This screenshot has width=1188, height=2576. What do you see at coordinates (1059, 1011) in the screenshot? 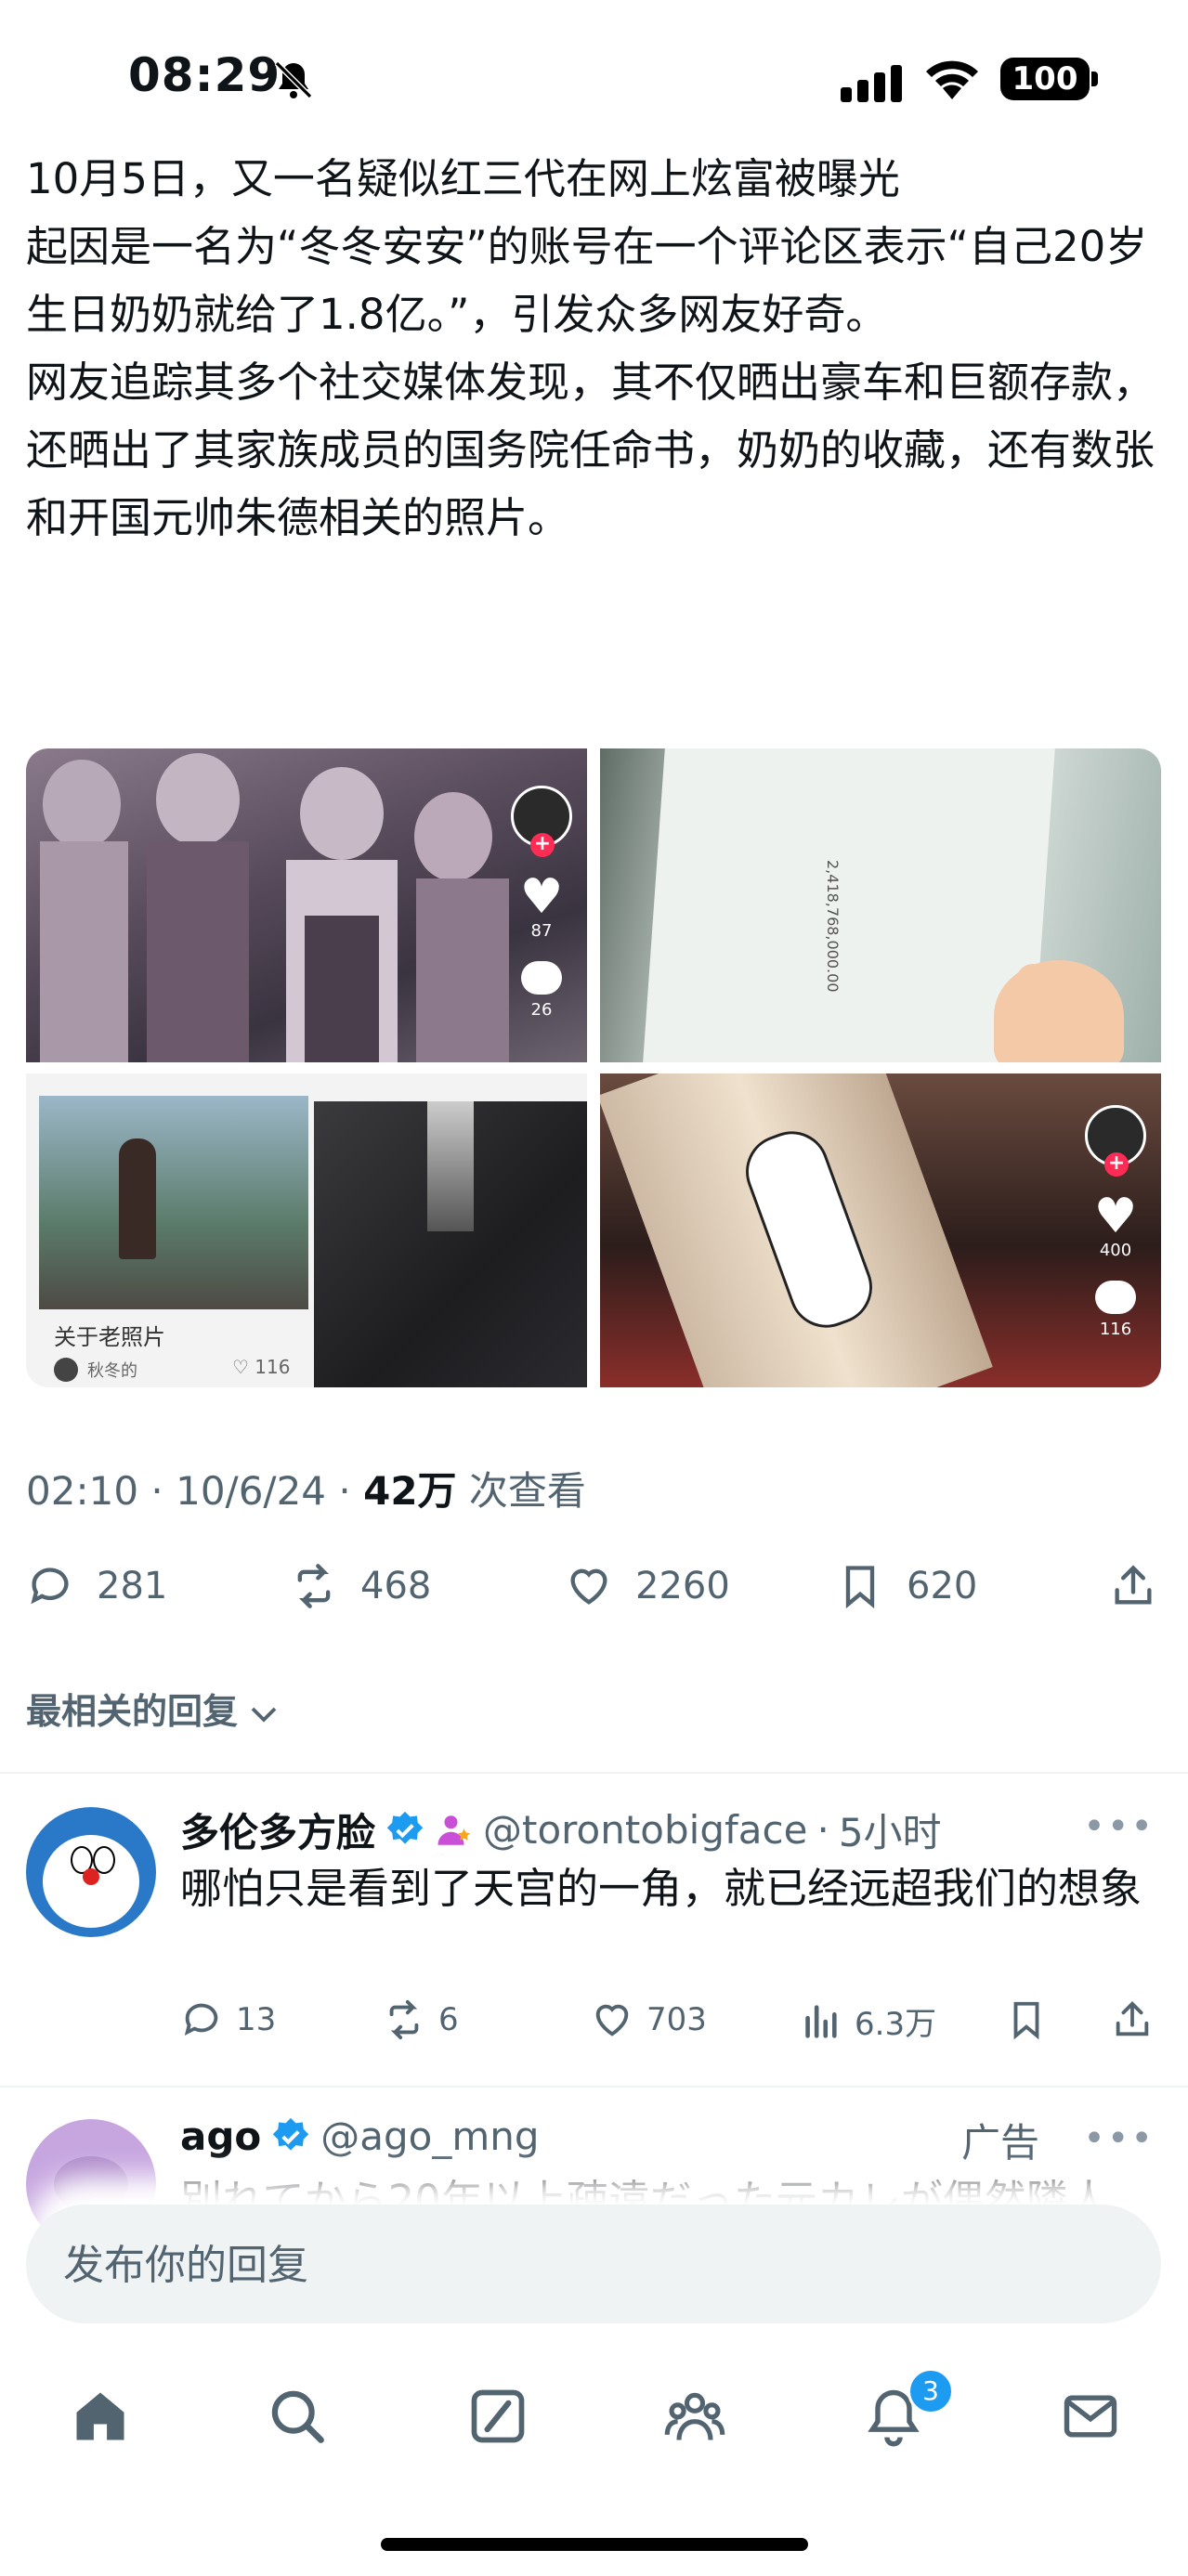
I see `bear-sticker` at bounding box center [1059, 1011].